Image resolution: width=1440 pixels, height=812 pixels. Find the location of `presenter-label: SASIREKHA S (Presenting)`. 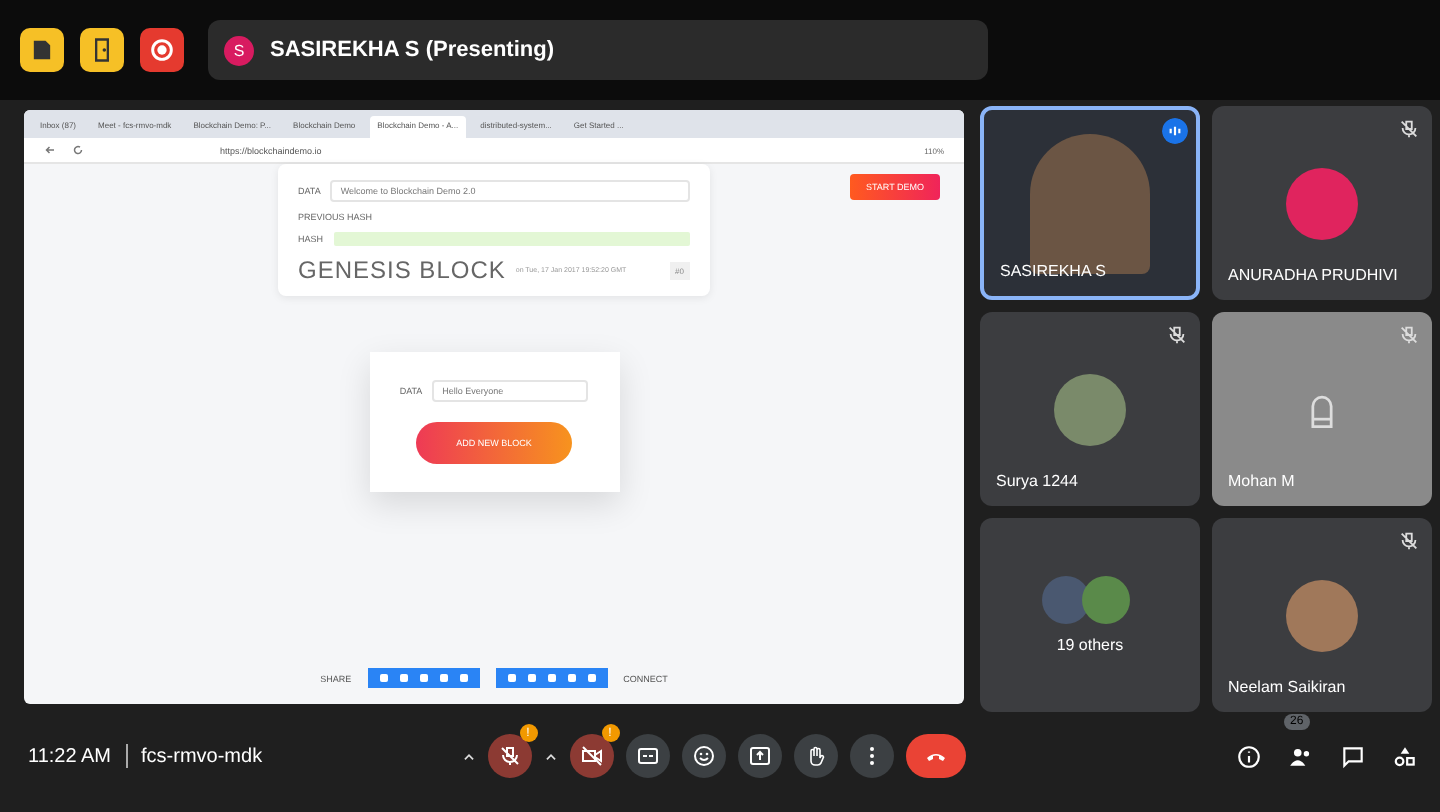

presenter-label: SASIREKHA S (Presenting) is located at coordinates (412, 50).